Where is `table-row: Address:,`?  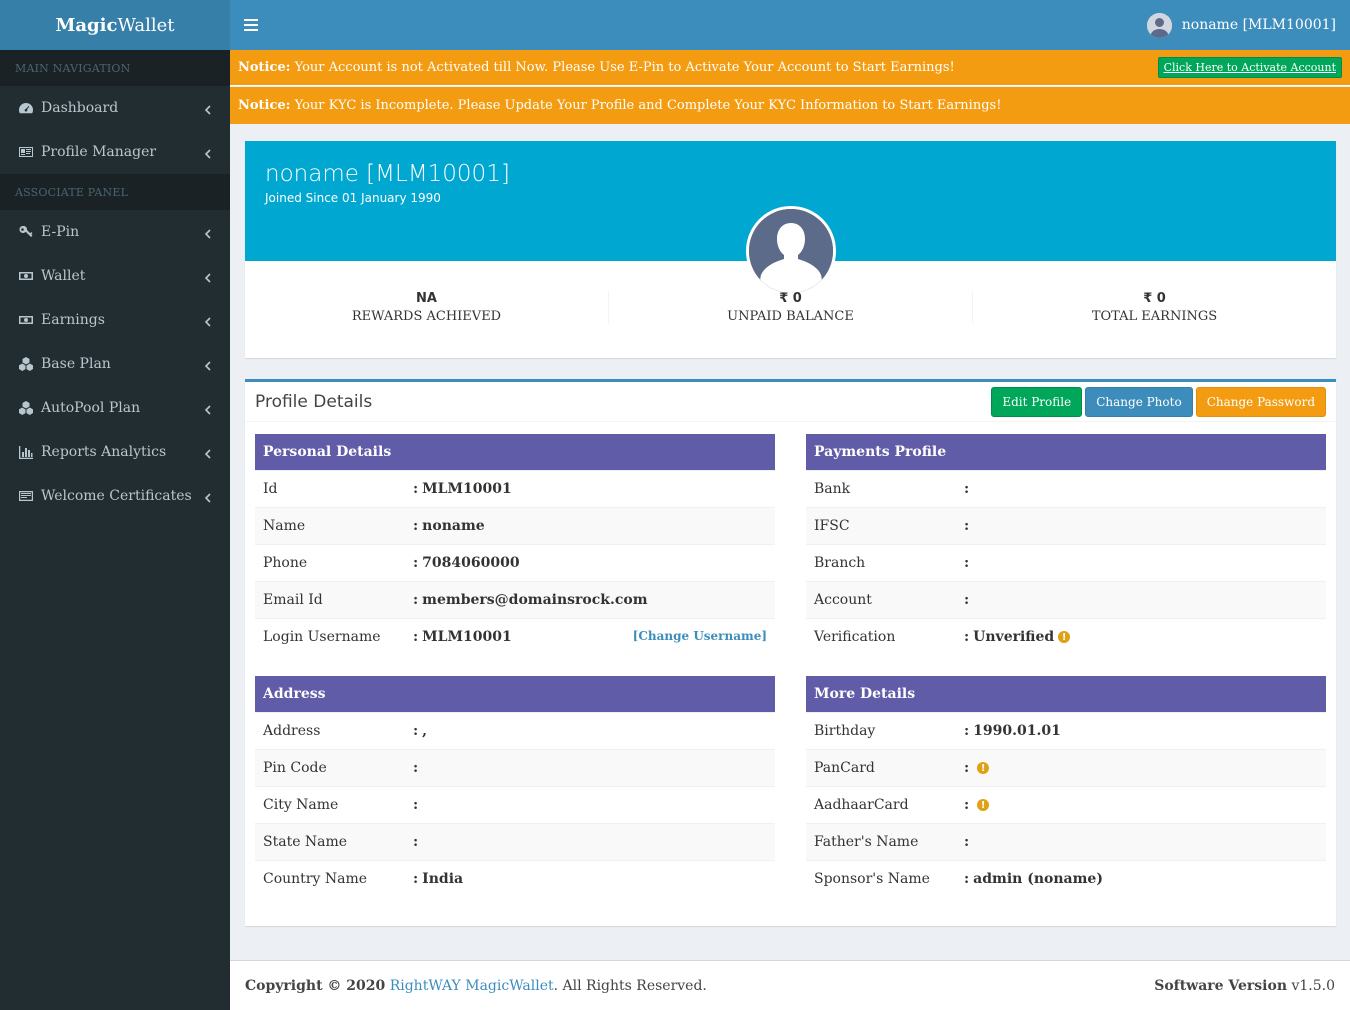
table-row: Address:, is located at coordinates (515, 730).